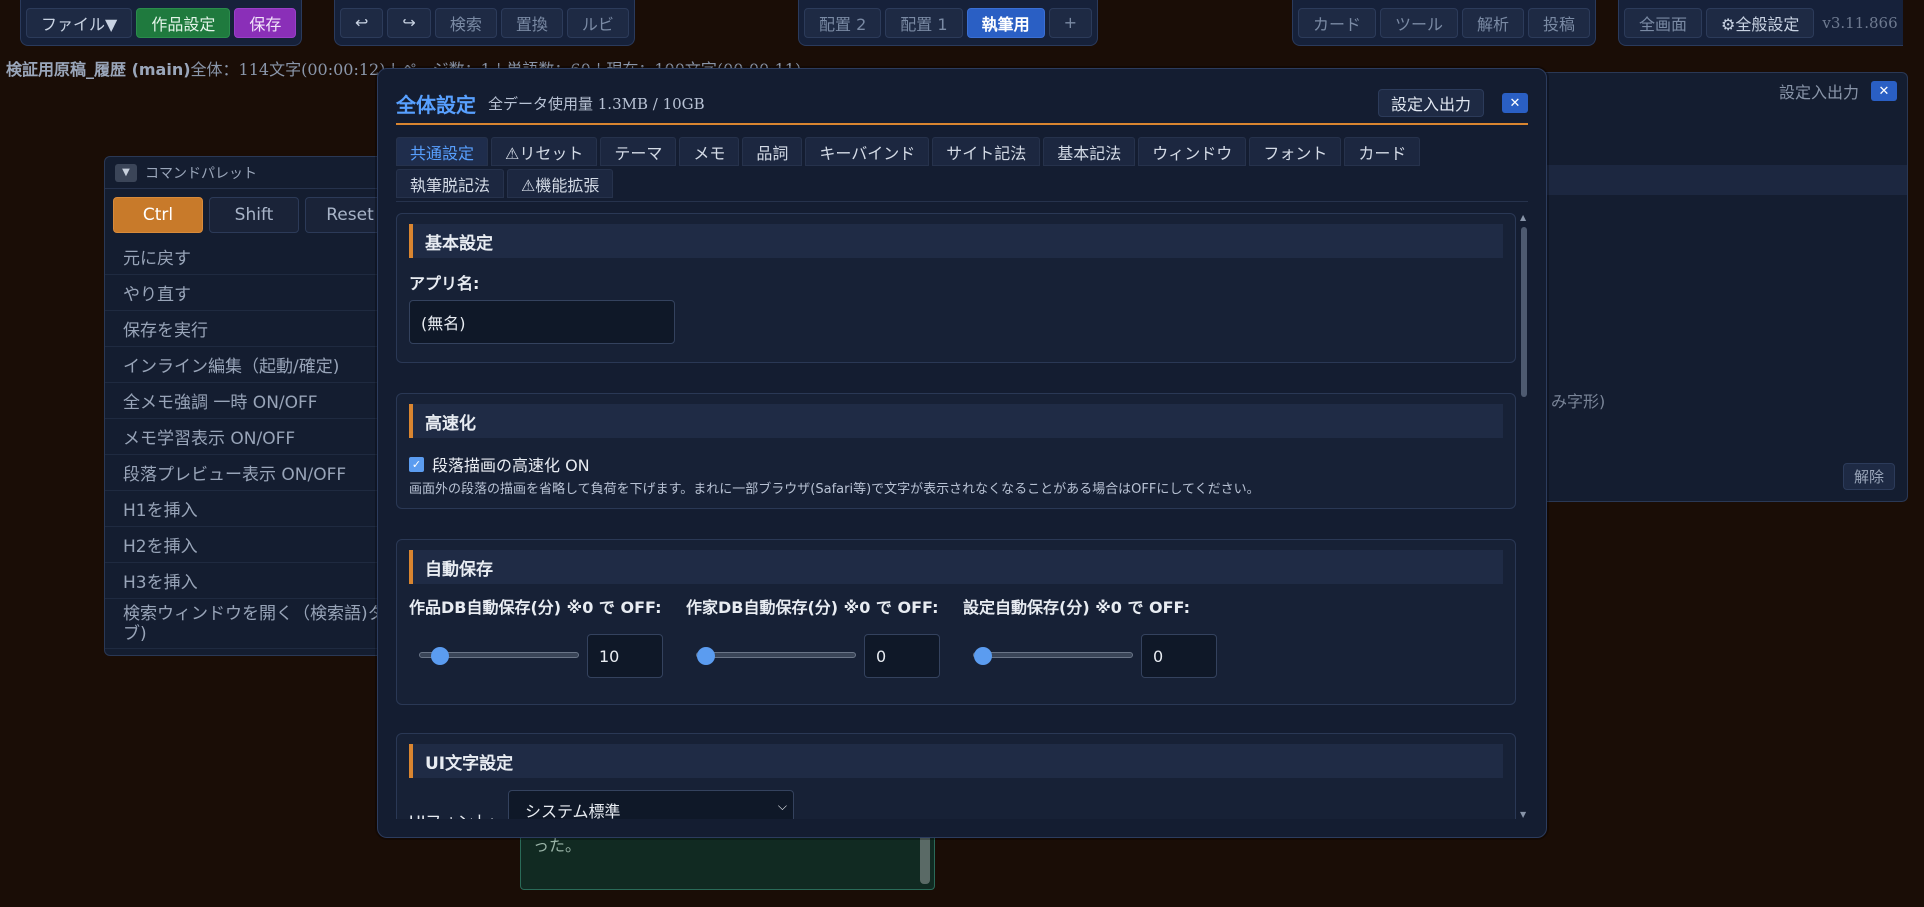 This screenshot has height=907, width=1924. What do you see at coordinates (1523, 814) in the screenshot?
I see `scroll-down-icon: ▼` at bounding box center [1523, 814].